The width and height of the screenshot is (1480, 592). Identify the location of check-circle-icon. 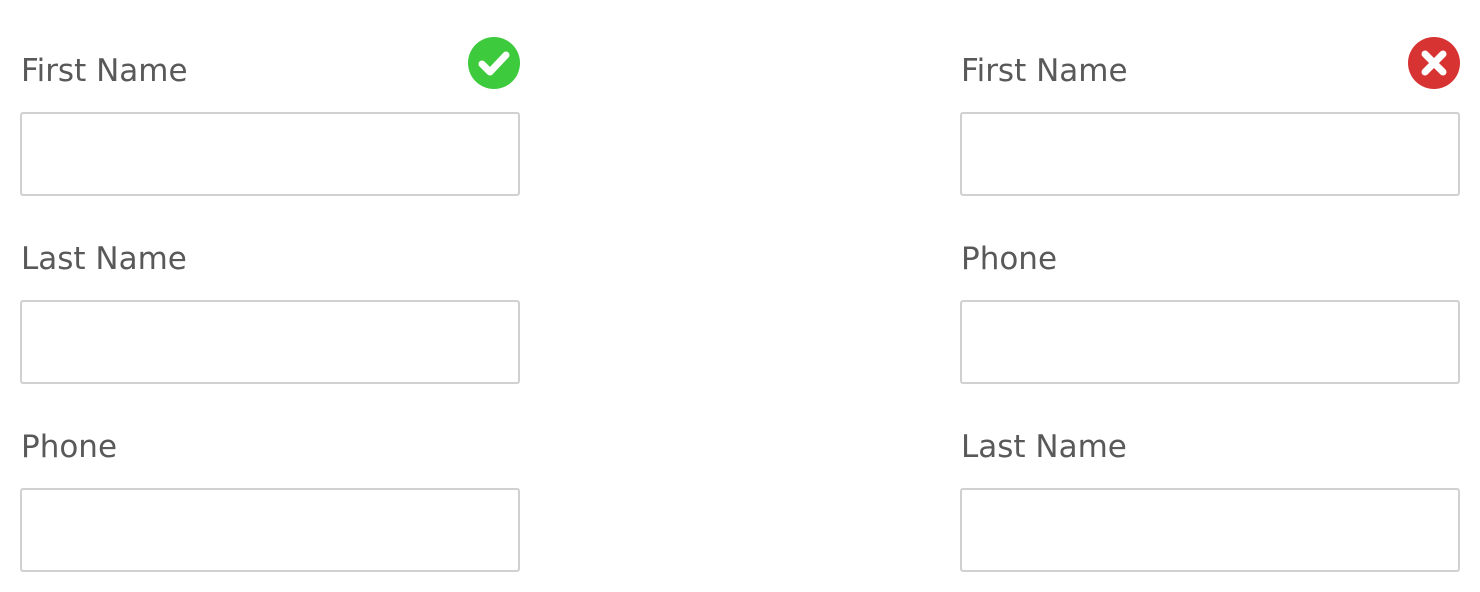
(494, 63).